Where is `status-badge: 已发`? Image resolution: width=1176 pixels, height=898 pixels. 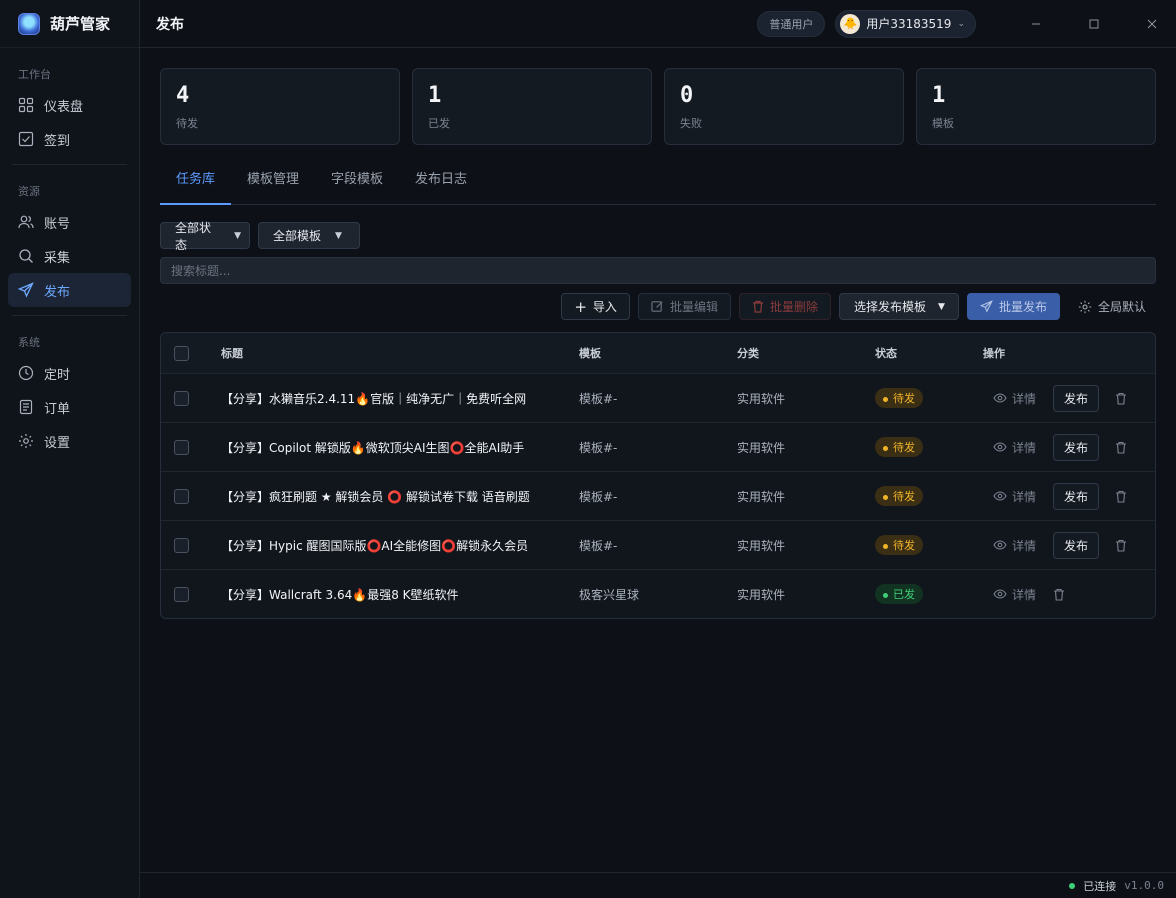
status-badge: 已发 is located at coordinates (899, 594).